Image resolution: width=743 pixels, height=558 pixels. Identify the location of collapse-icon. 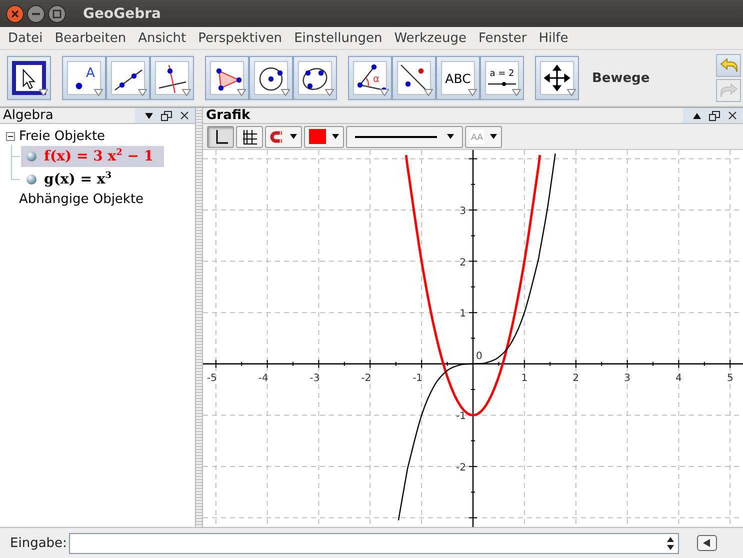
(697, 115).